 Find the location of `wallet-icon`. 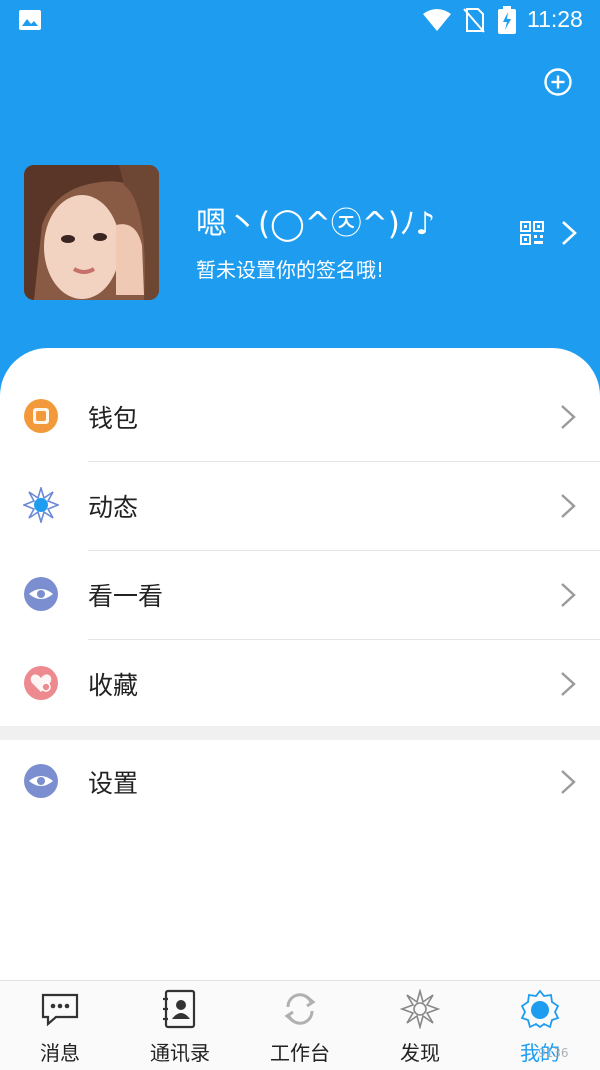

wallet-icon is located at coordinates (41, 416).